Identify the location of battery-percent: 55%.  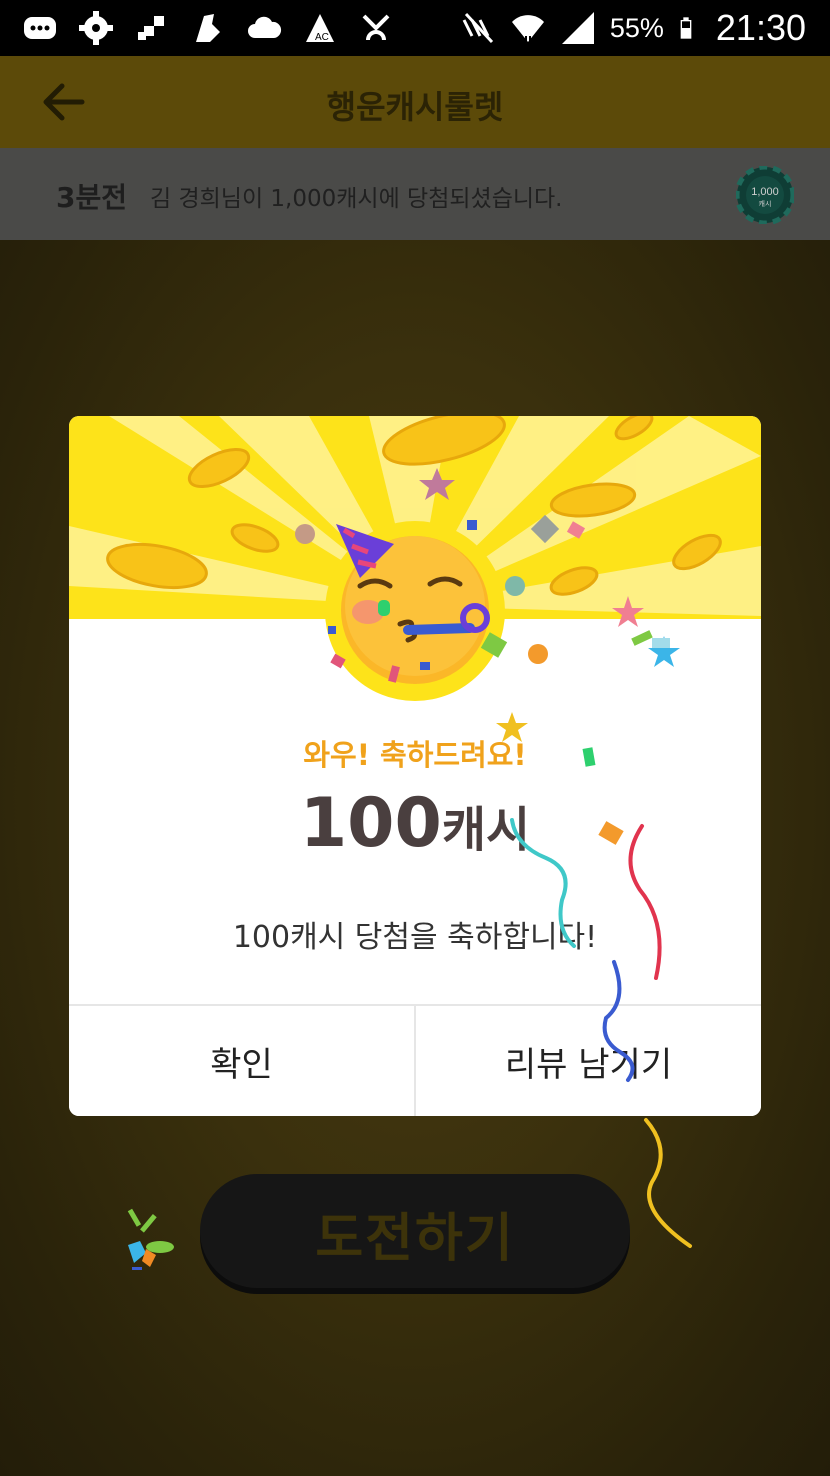
(636, 27).